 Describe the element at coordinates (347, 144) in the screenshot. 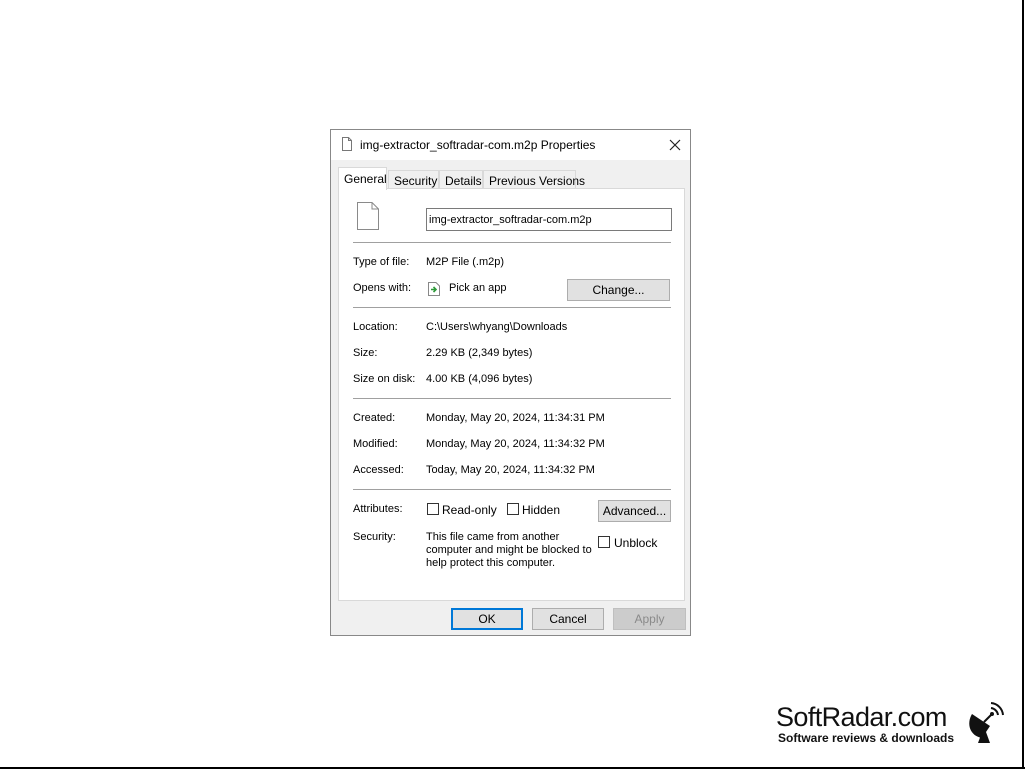

I see `file-icon` at that location.